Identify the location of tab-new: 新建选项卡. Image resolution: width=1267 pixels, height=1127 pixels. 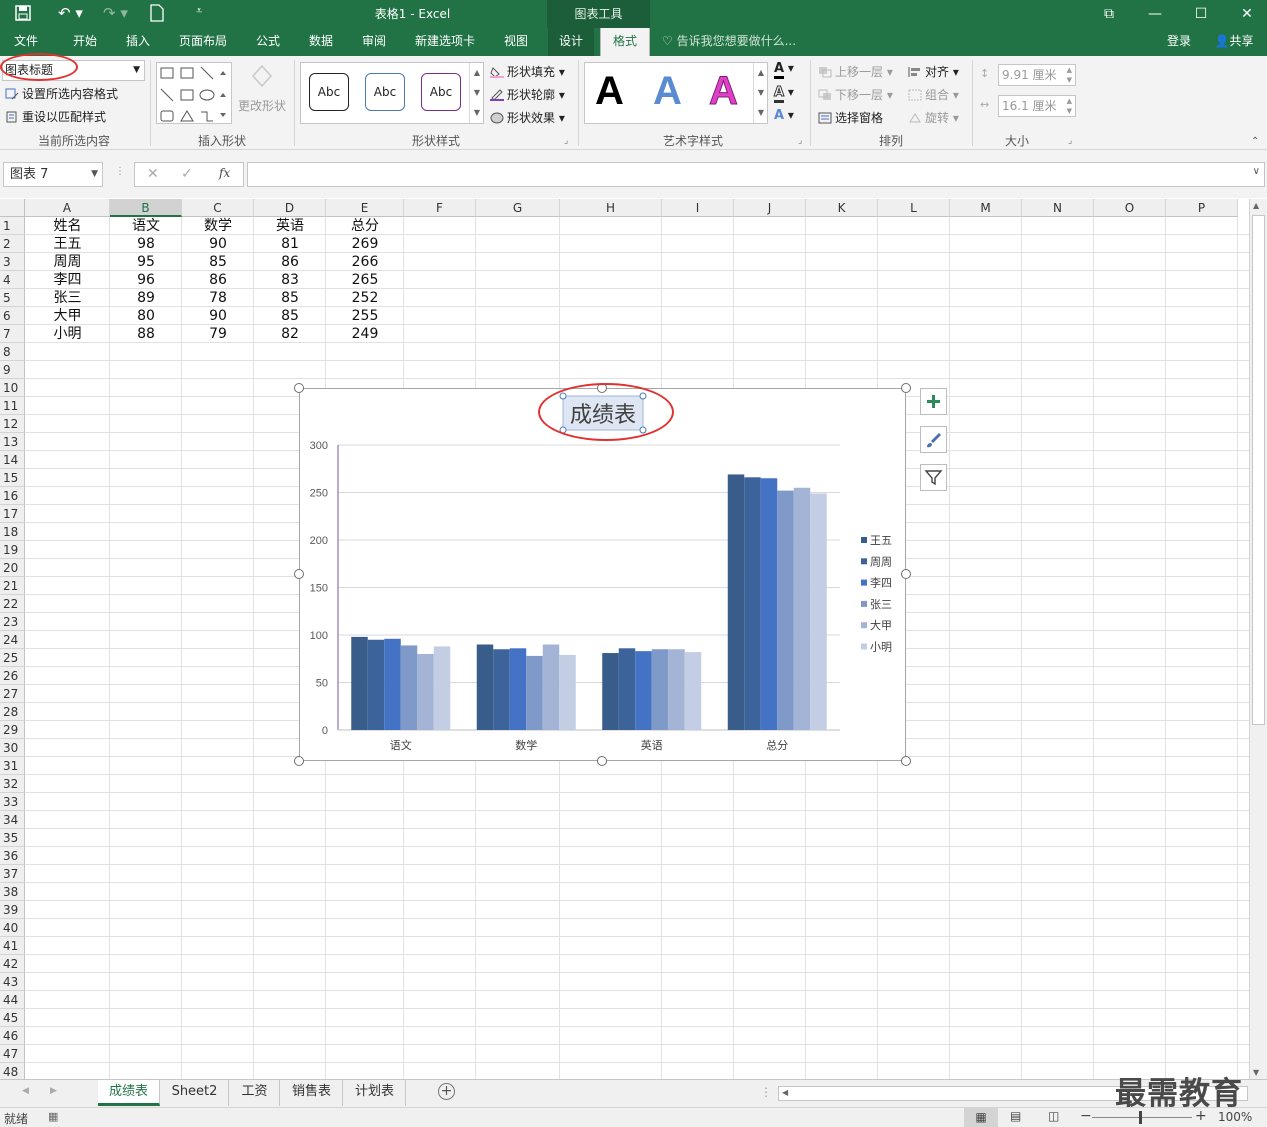
(445, 42).